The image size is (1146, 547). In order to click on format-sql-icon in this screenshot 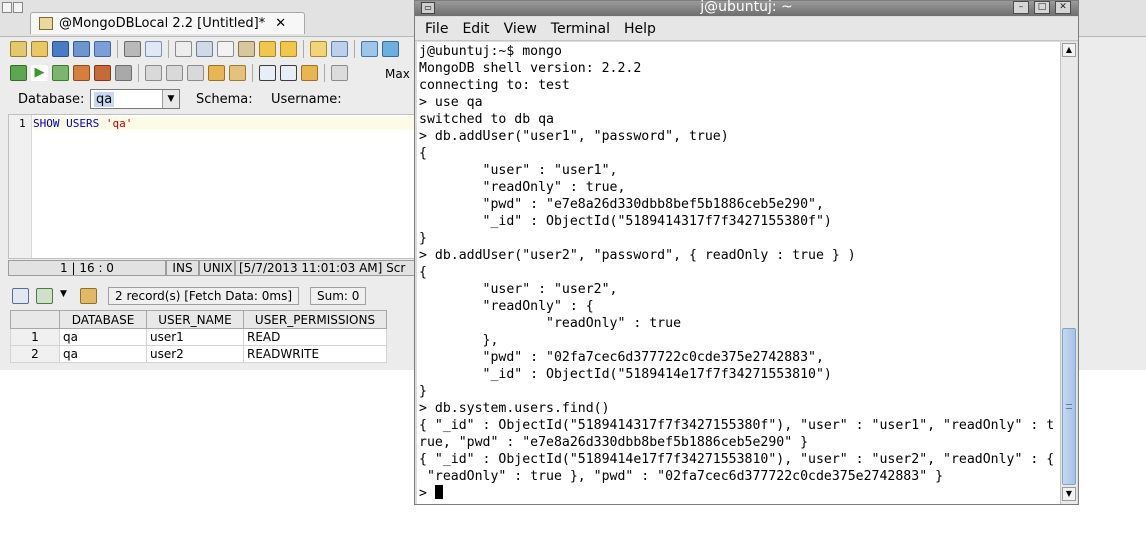, I will do `click(318, 49)`.